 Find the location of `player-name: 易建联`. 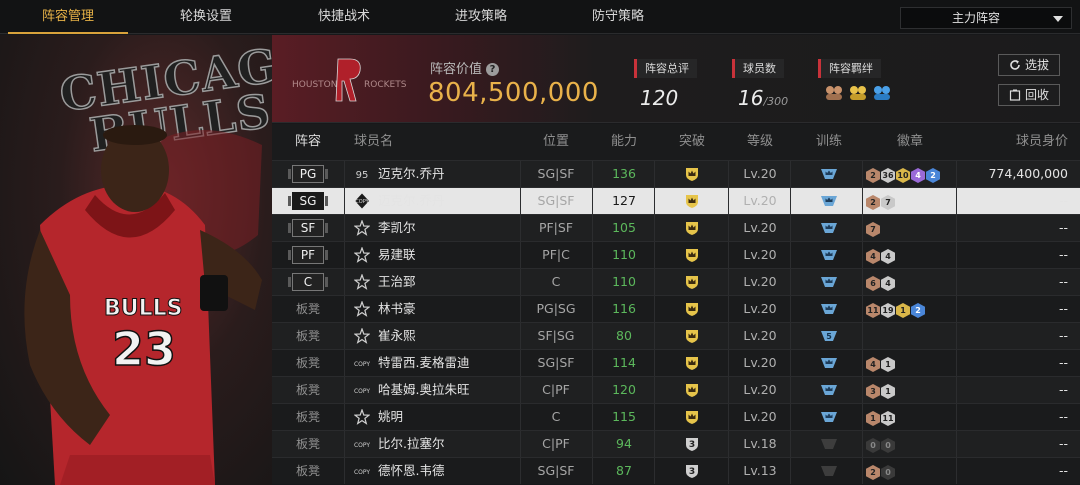

player-name: 易建联 is located at coordinates (448, 255).